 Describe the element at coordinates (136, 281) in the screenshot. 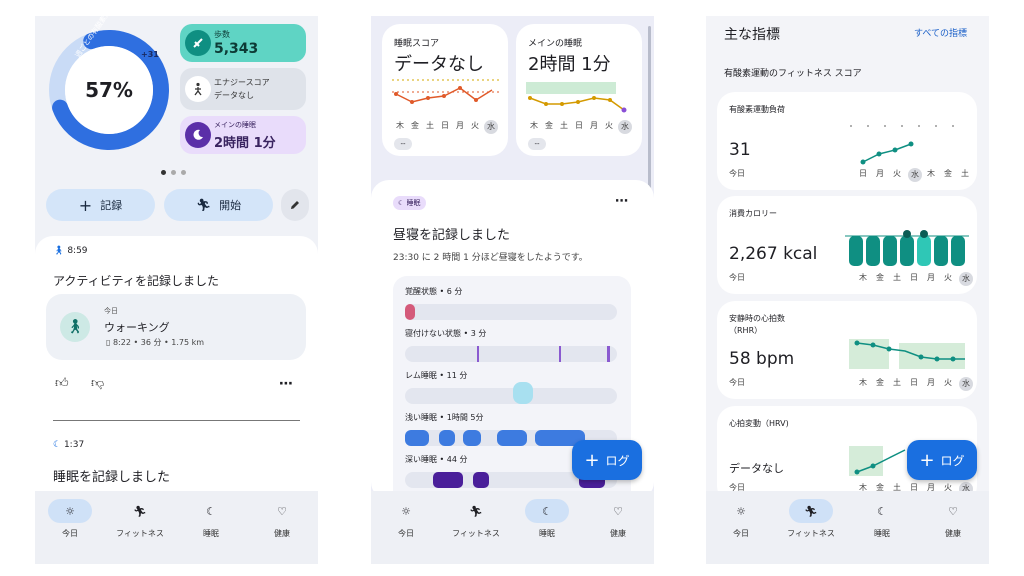

I see `activity-title: アクティビティを記録しました` at that location.